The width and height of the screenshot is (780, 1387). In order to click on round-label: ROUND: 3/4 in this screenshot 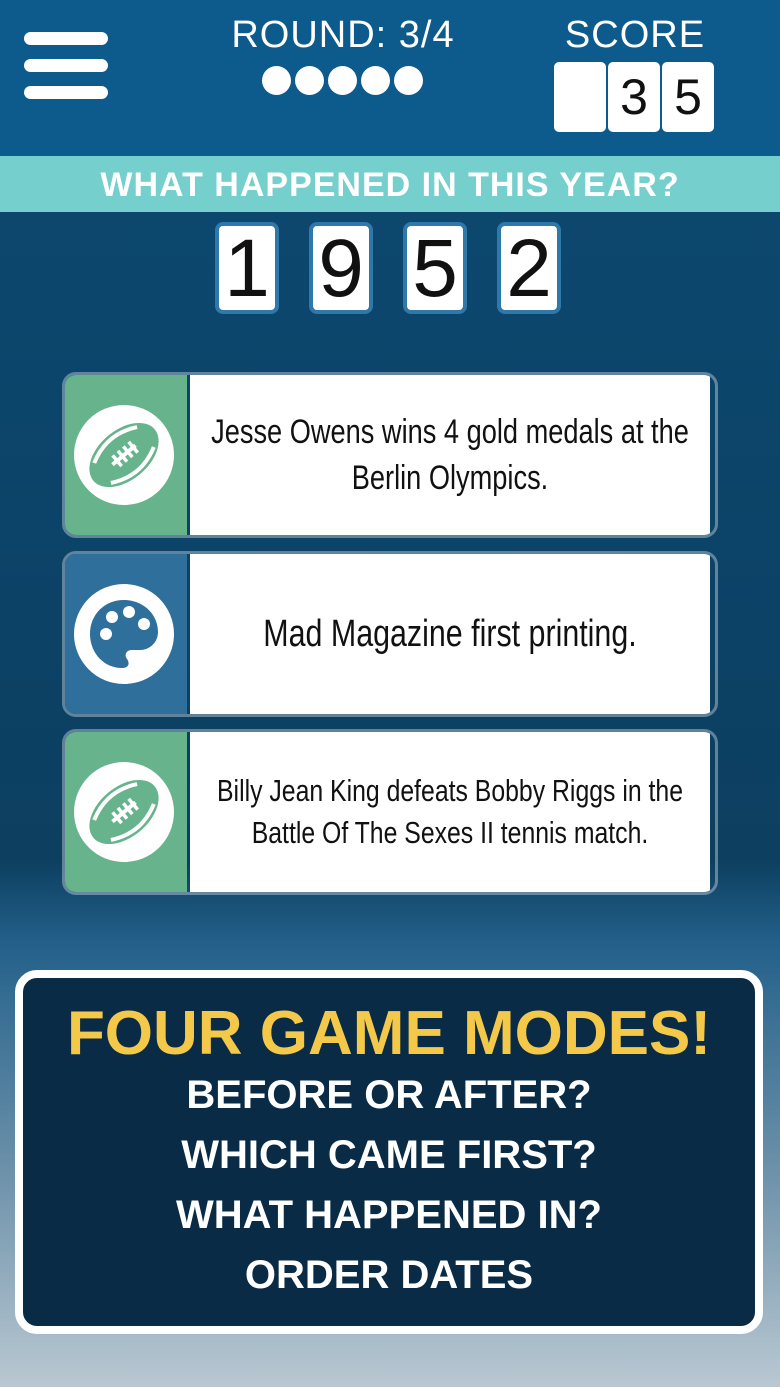, I will do `click(343, 35)`.